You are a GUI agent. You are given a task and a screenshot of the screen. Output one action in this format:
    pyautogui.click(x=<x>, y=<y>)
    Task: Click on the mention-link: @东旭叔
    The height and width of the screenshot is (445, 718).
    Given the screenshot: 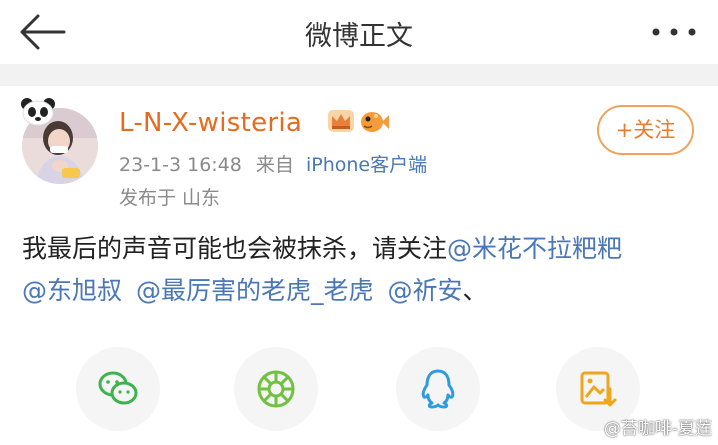 What is the action you would take?
    pyautogui.click(x=72, y=290)
    